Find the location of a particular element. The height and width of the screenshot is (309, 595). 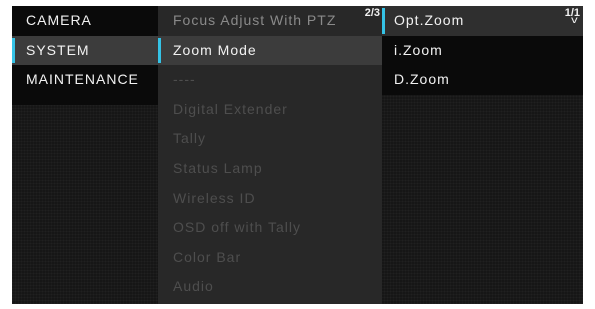

submenu-item-audio: Audio is located at coordinates (270, 287).